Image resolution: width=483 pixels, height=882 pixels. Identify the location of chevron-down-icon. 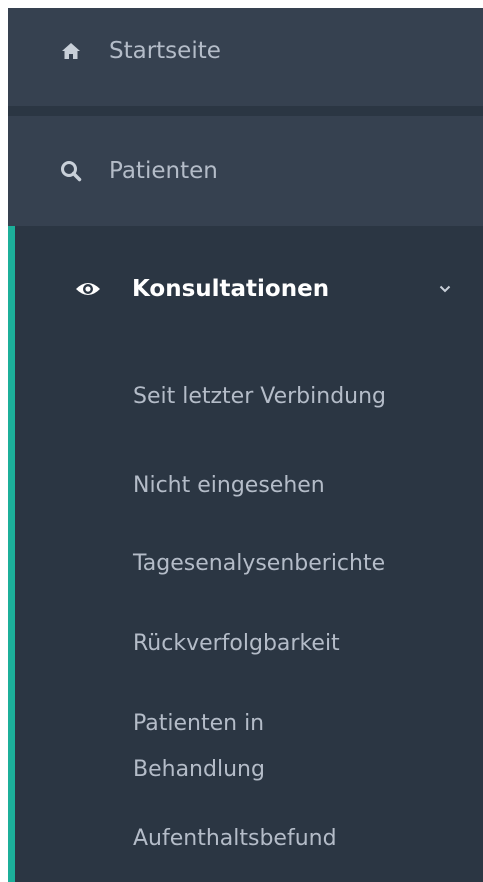
(445, 289).